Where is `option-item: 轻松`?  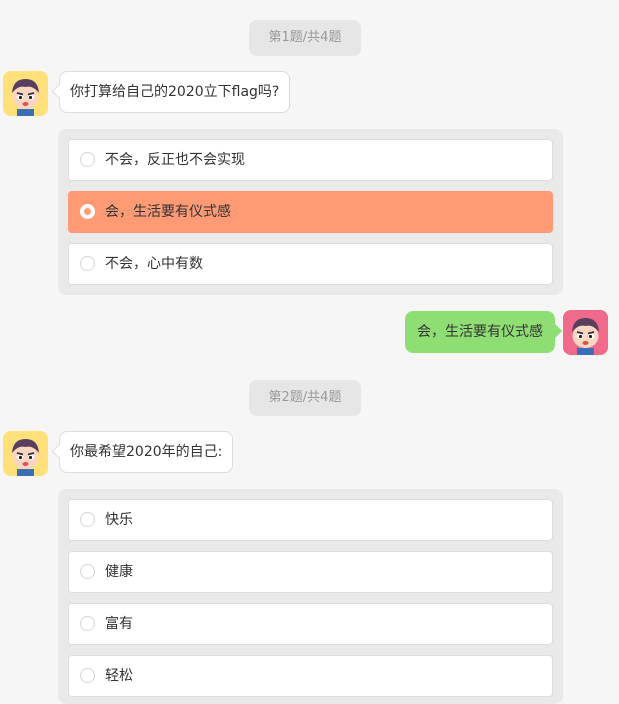 option-item: 轻松 is located at coordinates (310, 676).